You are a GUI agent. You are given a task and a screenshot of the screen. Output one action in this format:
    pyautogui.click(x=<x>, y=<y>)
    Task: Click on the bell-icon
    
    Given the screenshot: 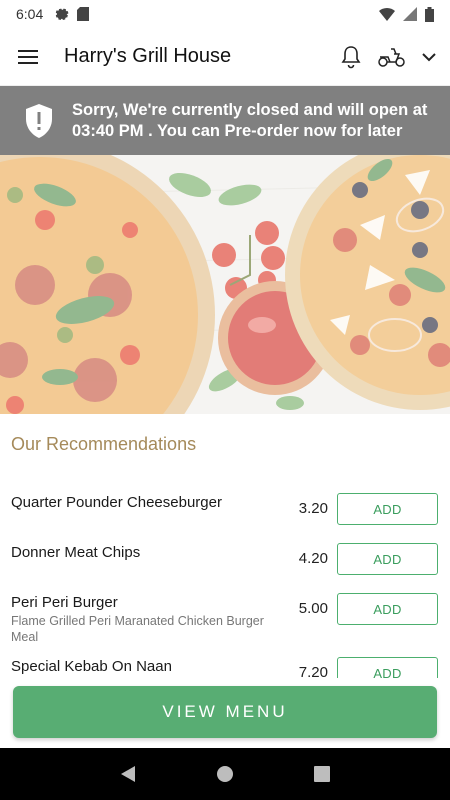 What is the action you would take?
    pyautogui.click(x=351, y=57)
    